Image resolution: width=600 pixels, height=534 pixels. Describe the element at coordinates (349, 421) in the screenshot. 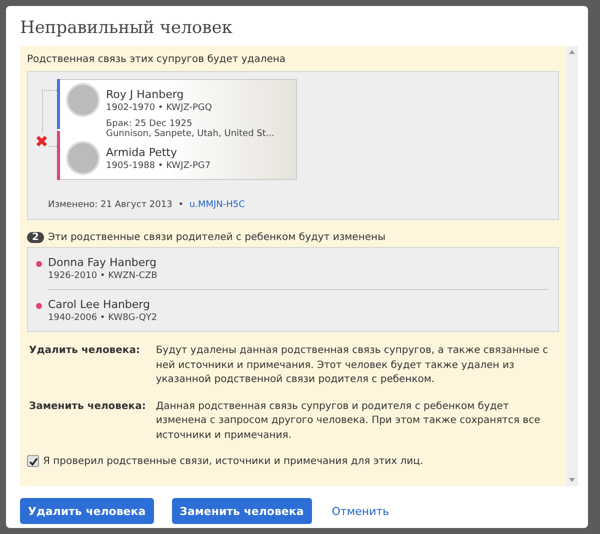

I see `term-description: Данная родственная связь супругов и родителя с ребенком будет изменена с запросом другого человека. При этом также сохранятся все источники и примечания.` at that location.